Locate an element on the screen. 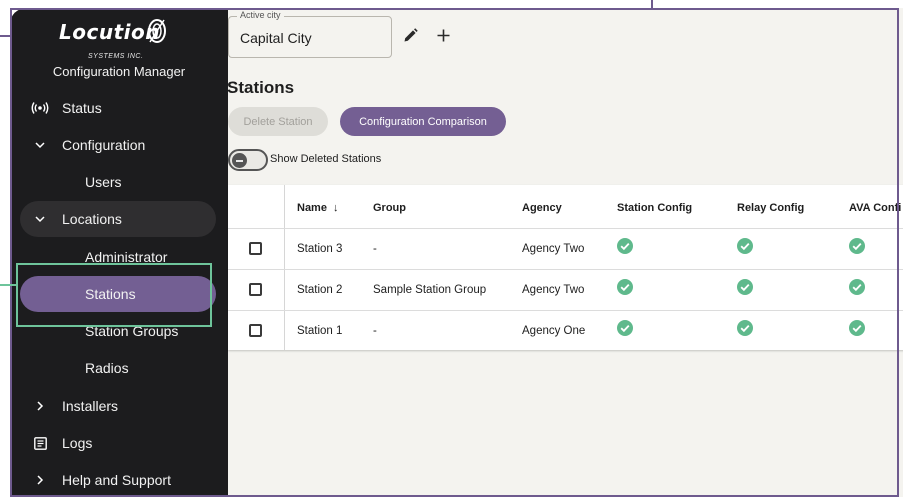 Image resolution: width=903 pixels, height=497 pixels. annotation-line-green is located at coordinates (8, 285).